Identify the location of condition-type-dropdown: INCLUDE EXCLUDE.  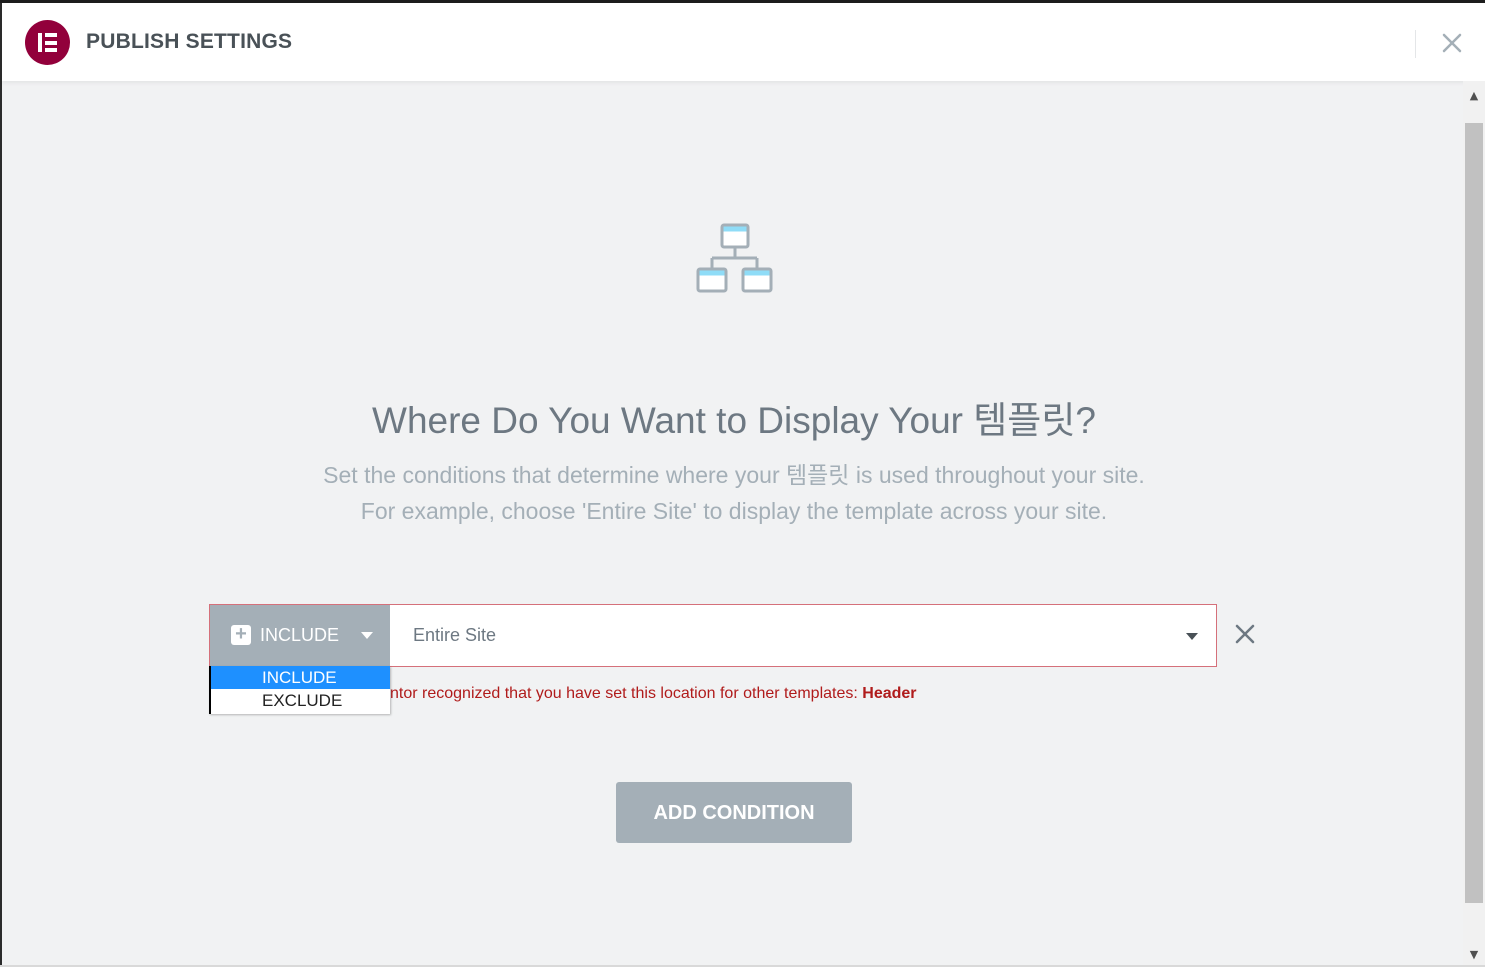
(299, 690).